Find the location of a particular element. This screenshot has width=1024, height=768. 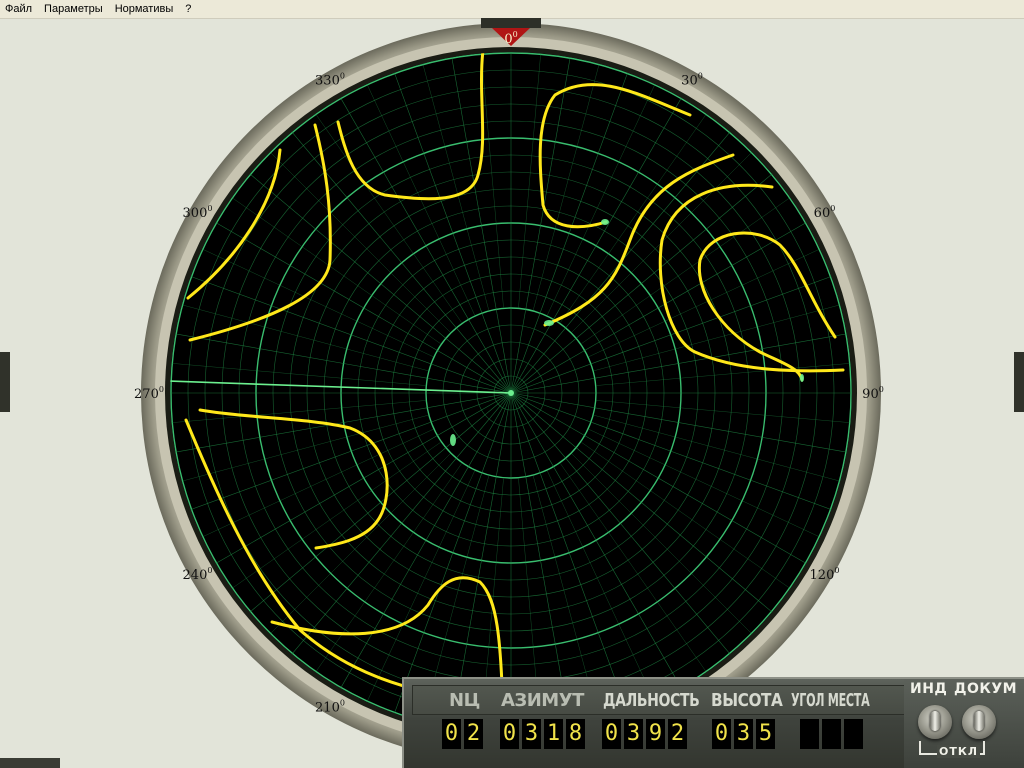

label-elevation: УГОЛ МЕСТА is located at coordinates (830, 700).